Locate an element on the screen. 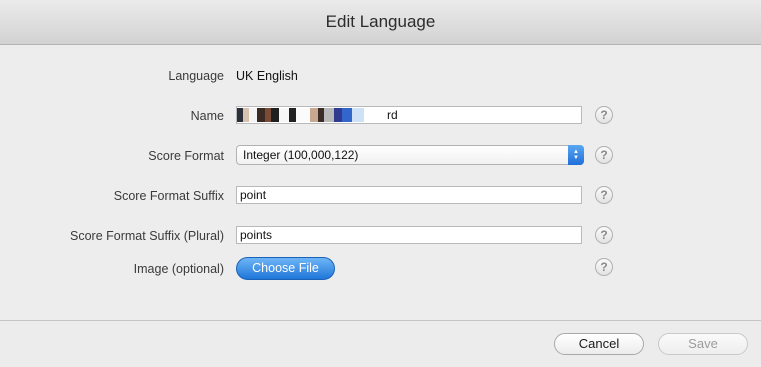  score-format-help-icon: ? is located at coordinates (604, 155).